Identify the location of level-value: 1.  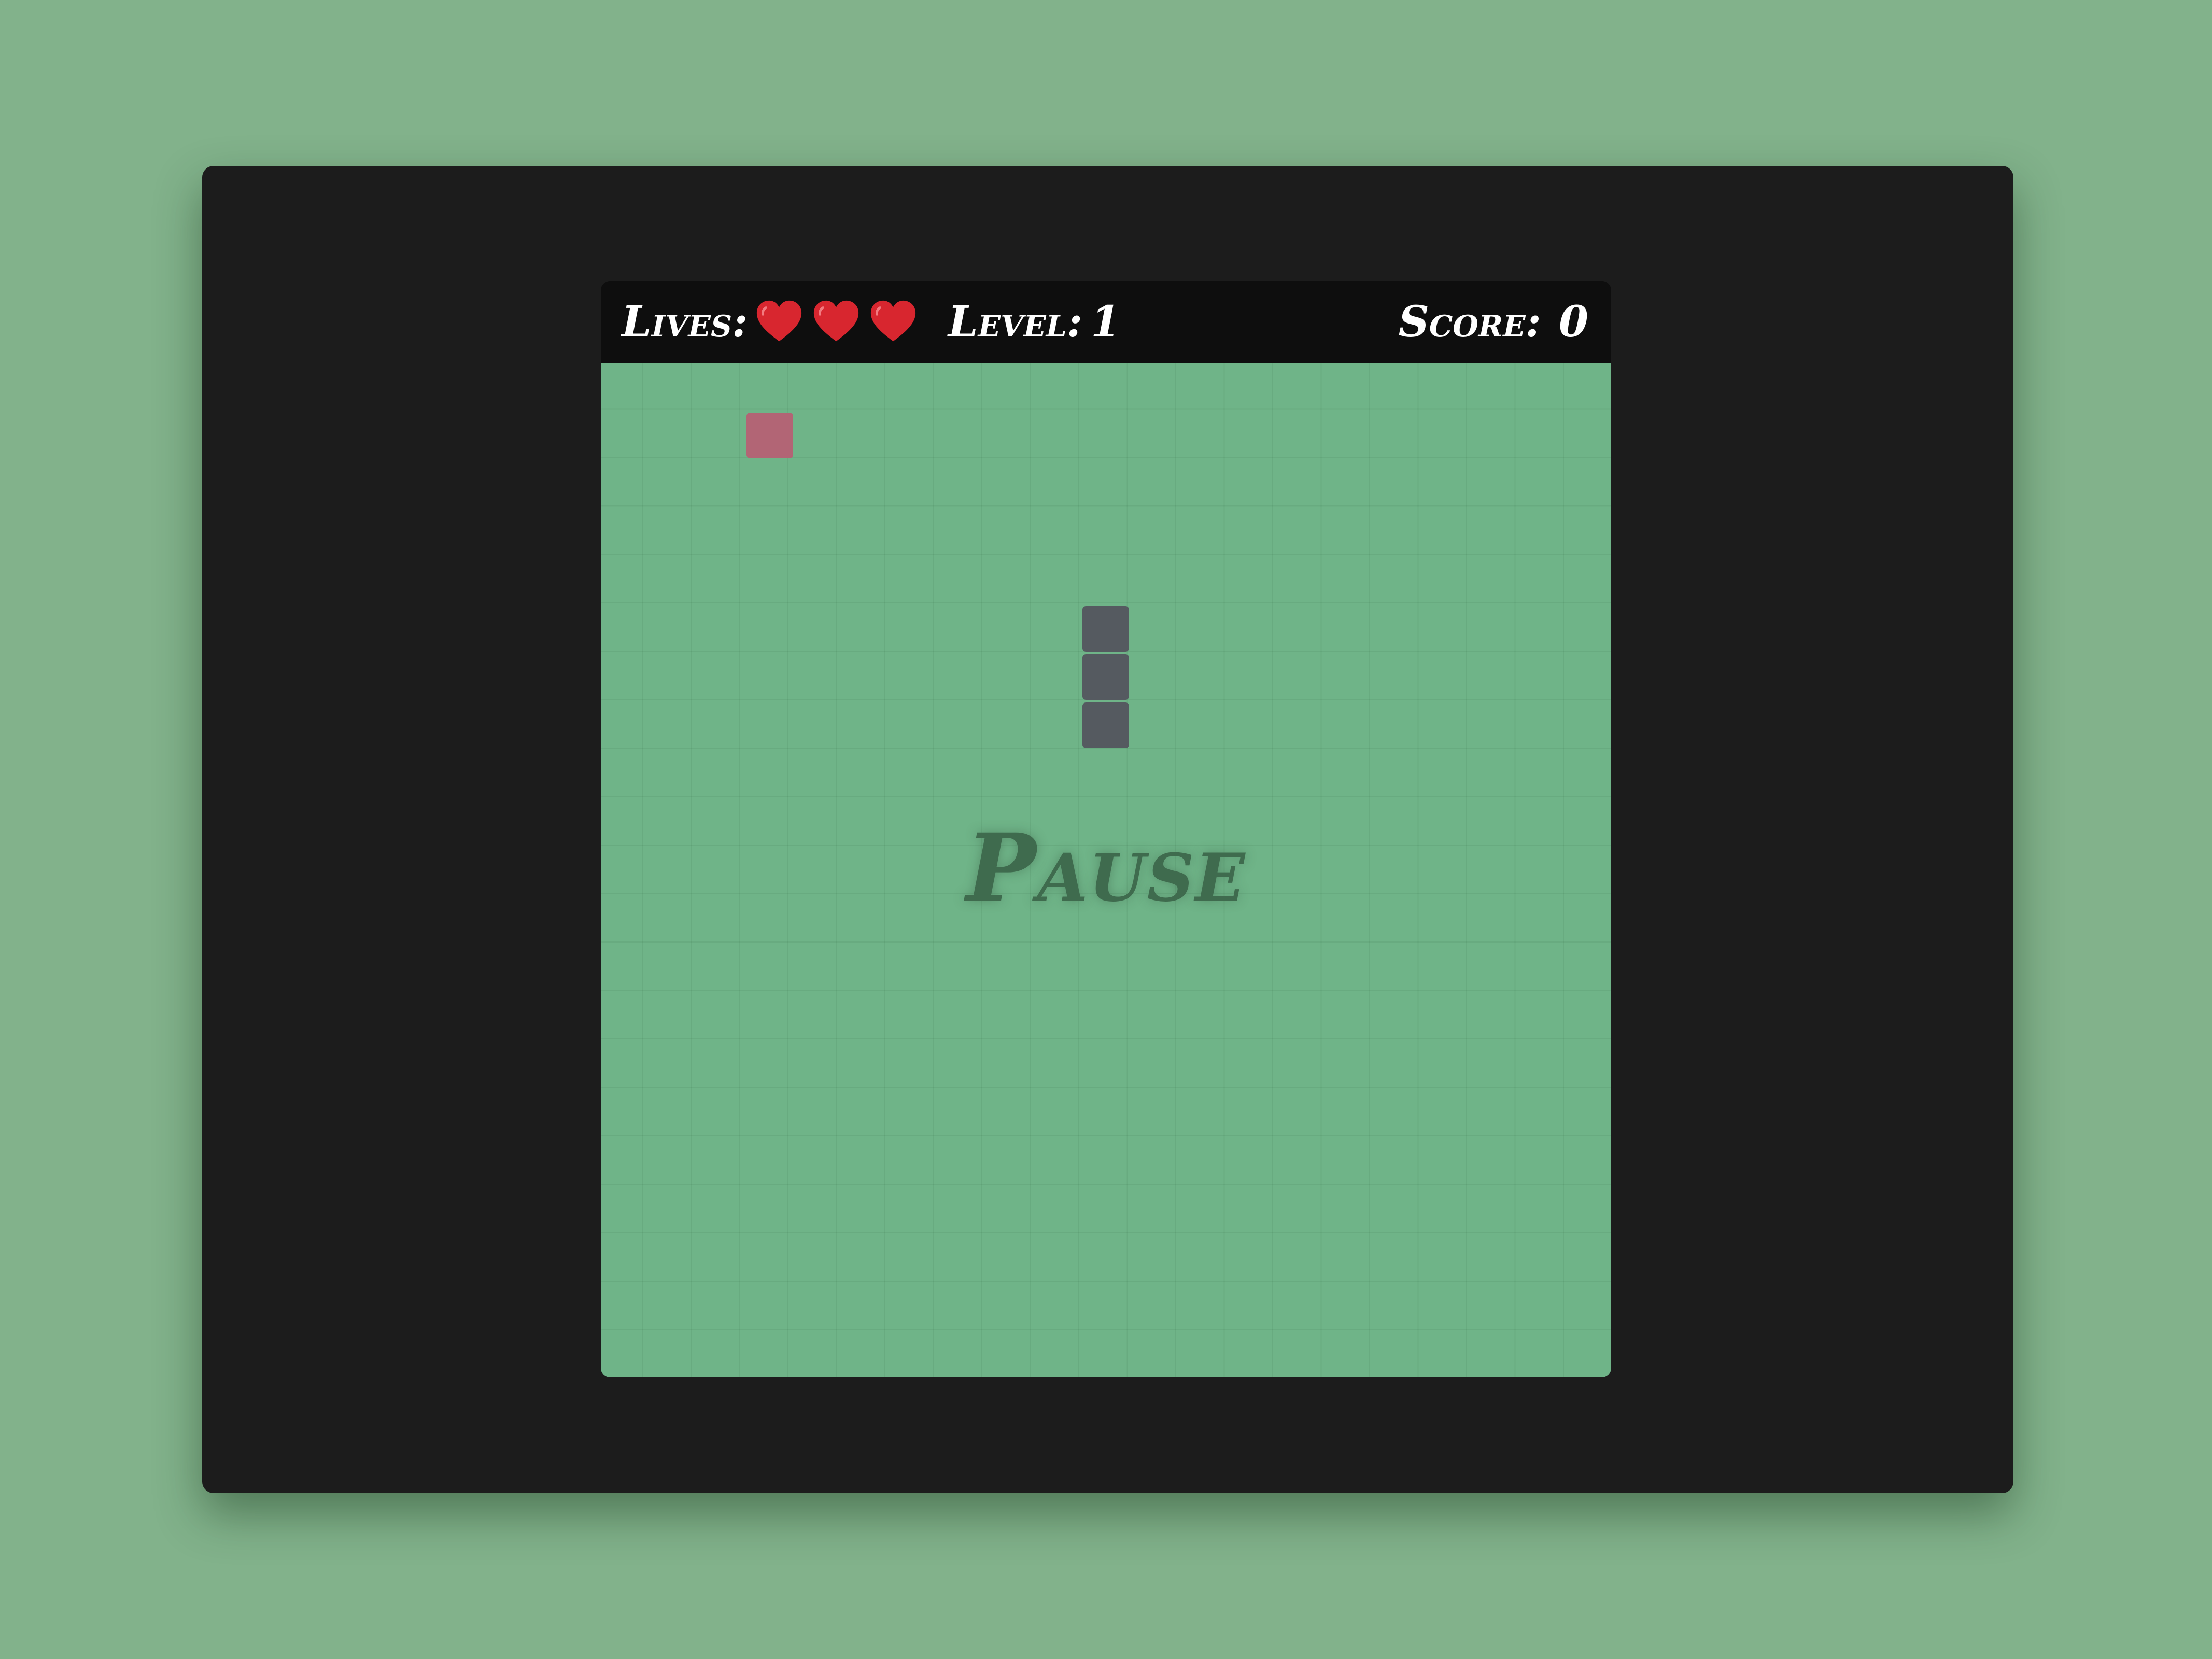
(1106, 322).